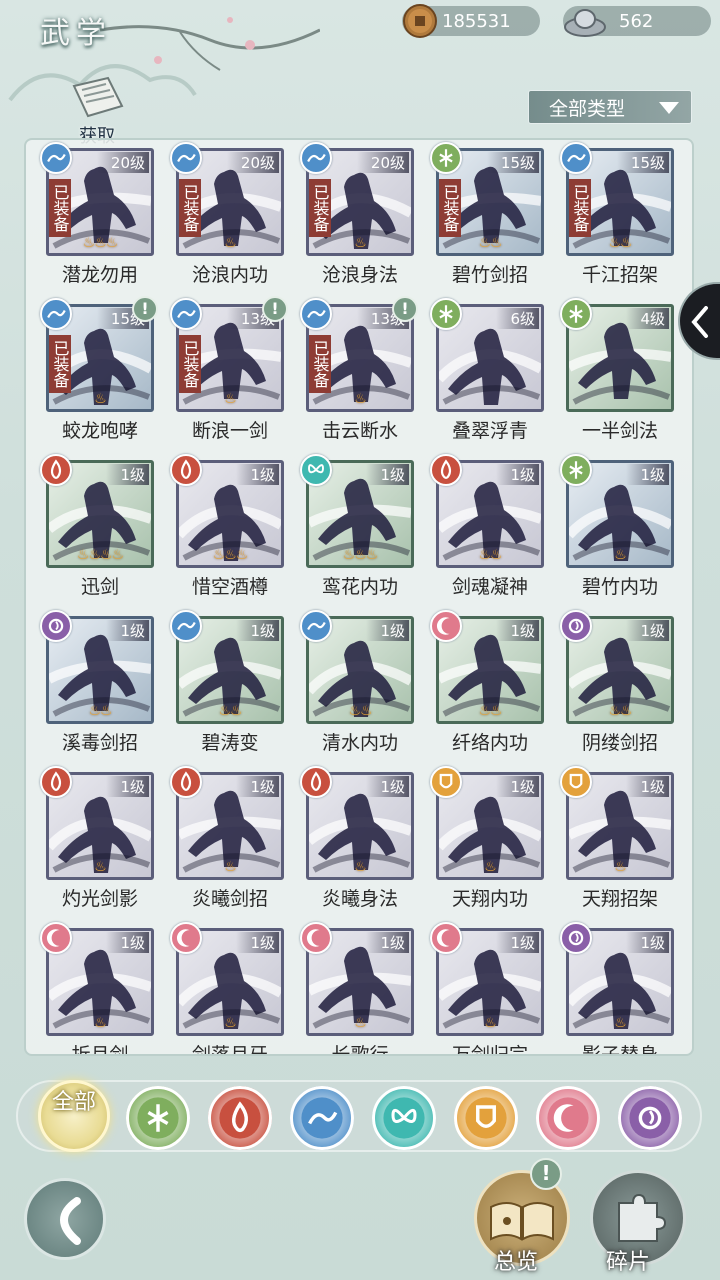  Describe the element at coordinates (122, 162) in the screenshot. I see `skill-level: 20级` at that location.